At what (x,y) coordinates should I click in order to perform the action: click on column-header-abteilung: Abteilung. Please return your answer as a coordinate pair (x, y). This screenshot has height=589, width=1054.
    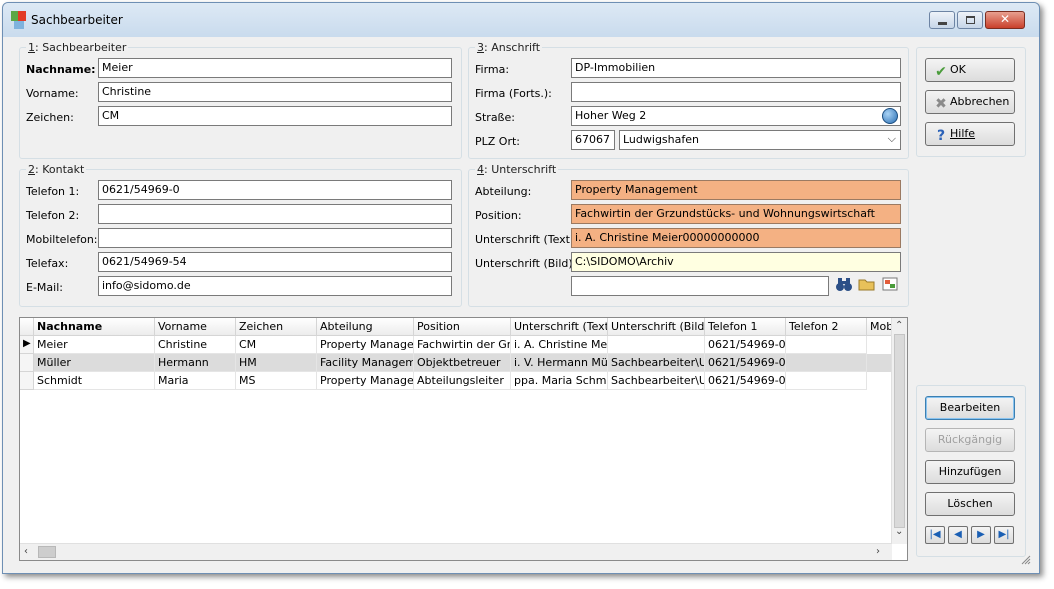
    Looking at the image, I should click on (365, 327).